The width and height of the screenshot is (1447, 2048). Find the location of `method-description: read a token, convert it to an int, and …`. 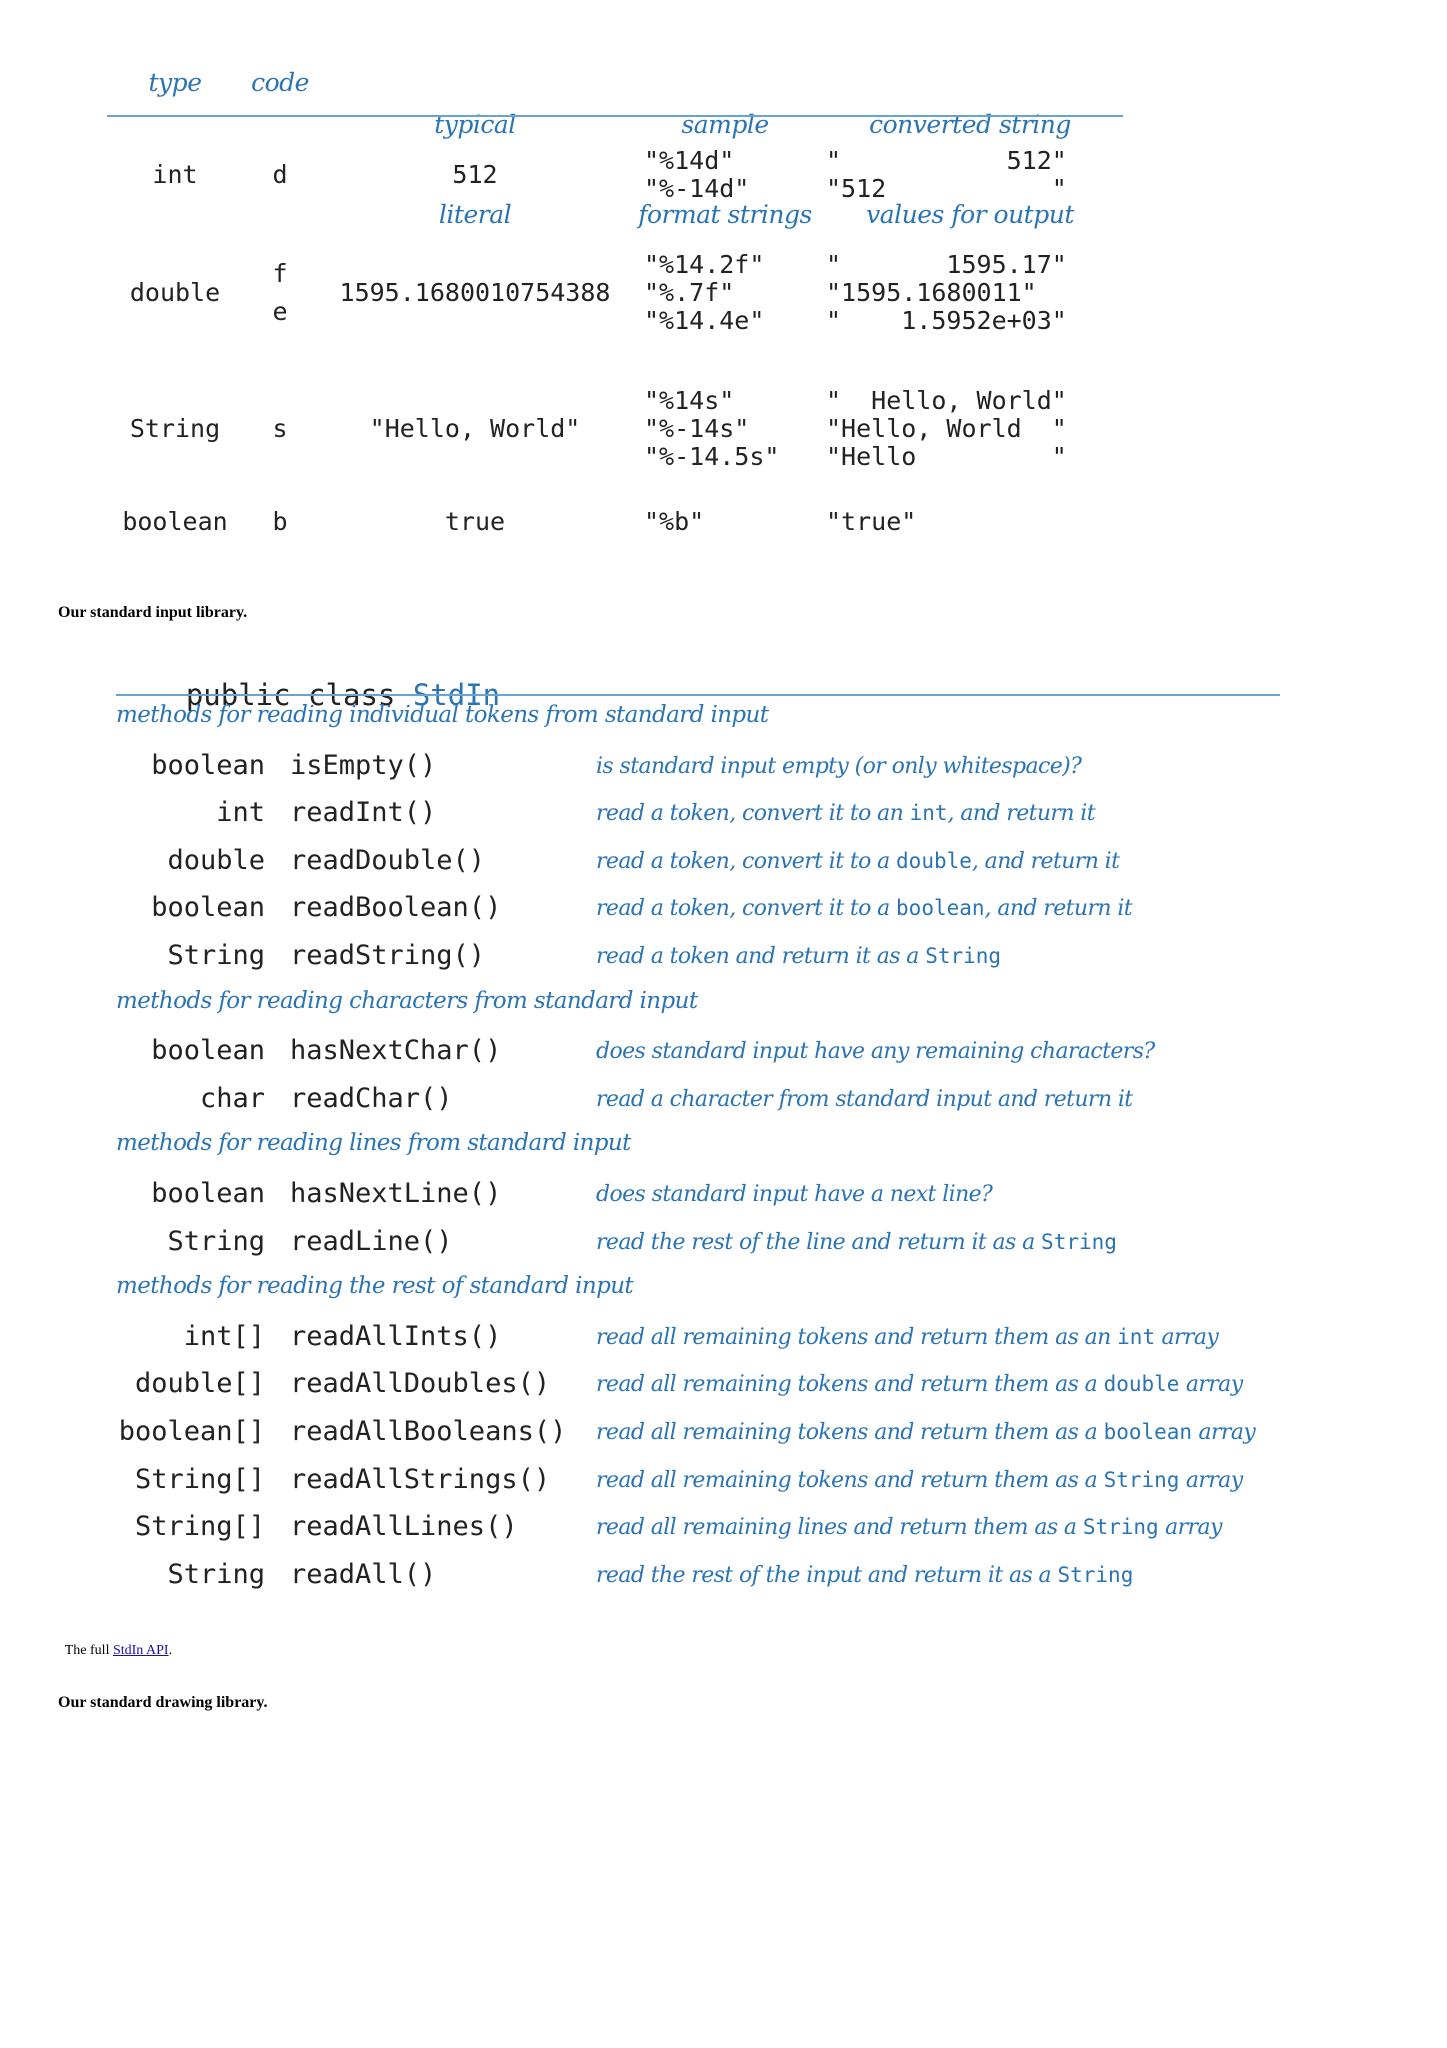

method-description: read a token, convert it to an int, and … is located at coordinates (846, 814).